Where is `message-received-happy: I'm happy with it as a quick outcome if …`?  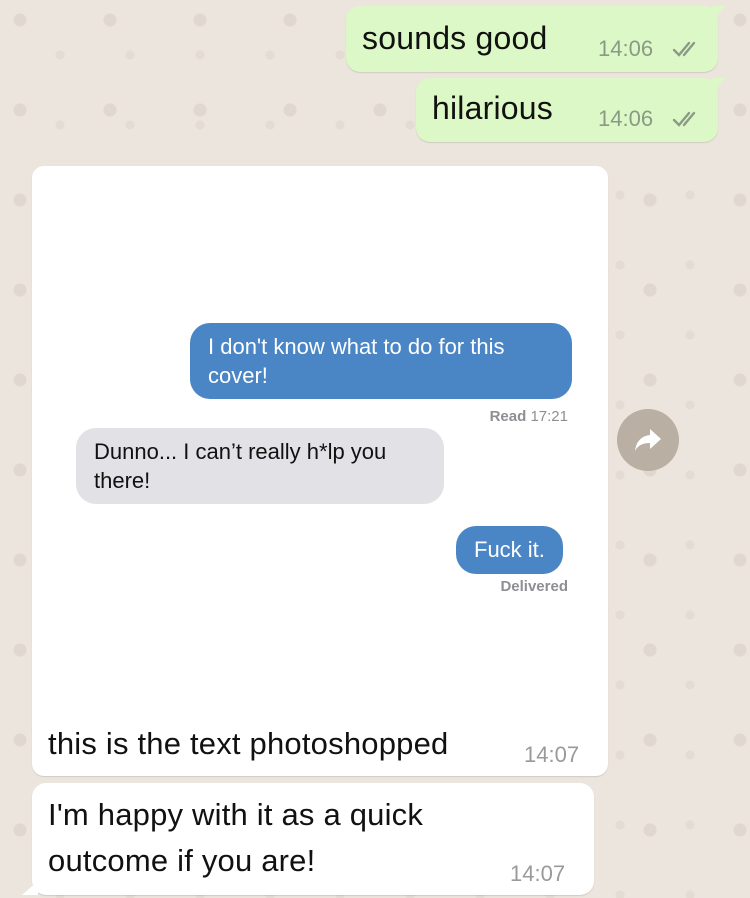 message-received-happy: I'm happy with it as a quick outcome if … is located at coordinates (308, 839).